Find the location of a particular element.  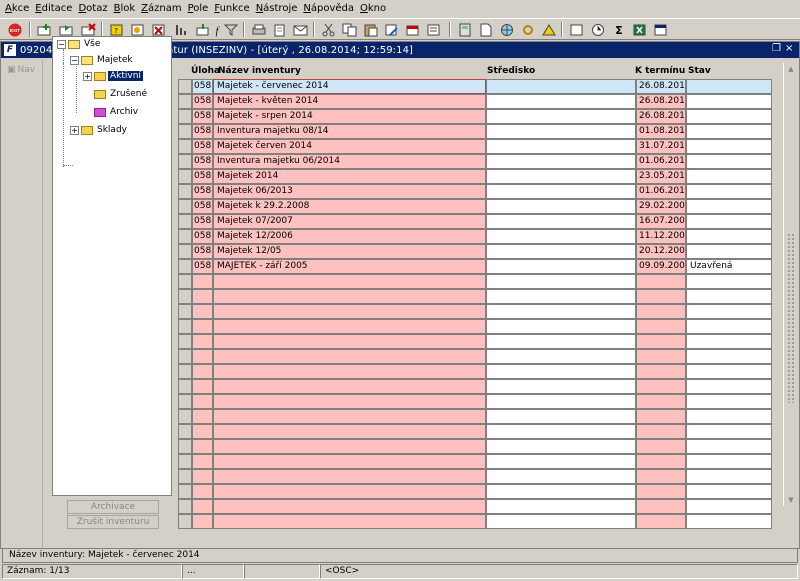

scroll-up-icon: ▲ is located at coordinates (791, 69).